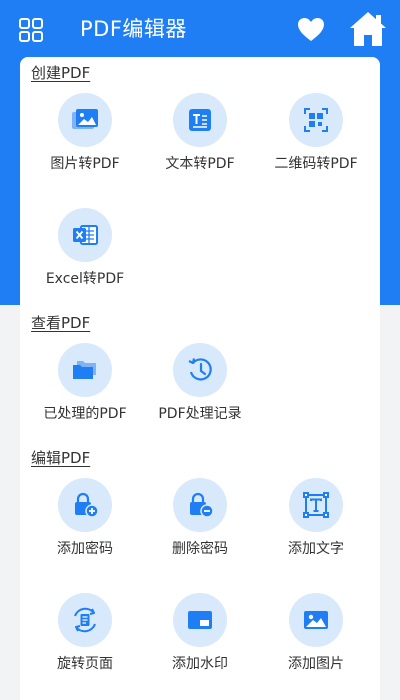 The width and height of the screenshot is (400, 700). Describe the element at coordinates (85, 549) in the screenshot. I see `item-label: 添加密码` at that location.